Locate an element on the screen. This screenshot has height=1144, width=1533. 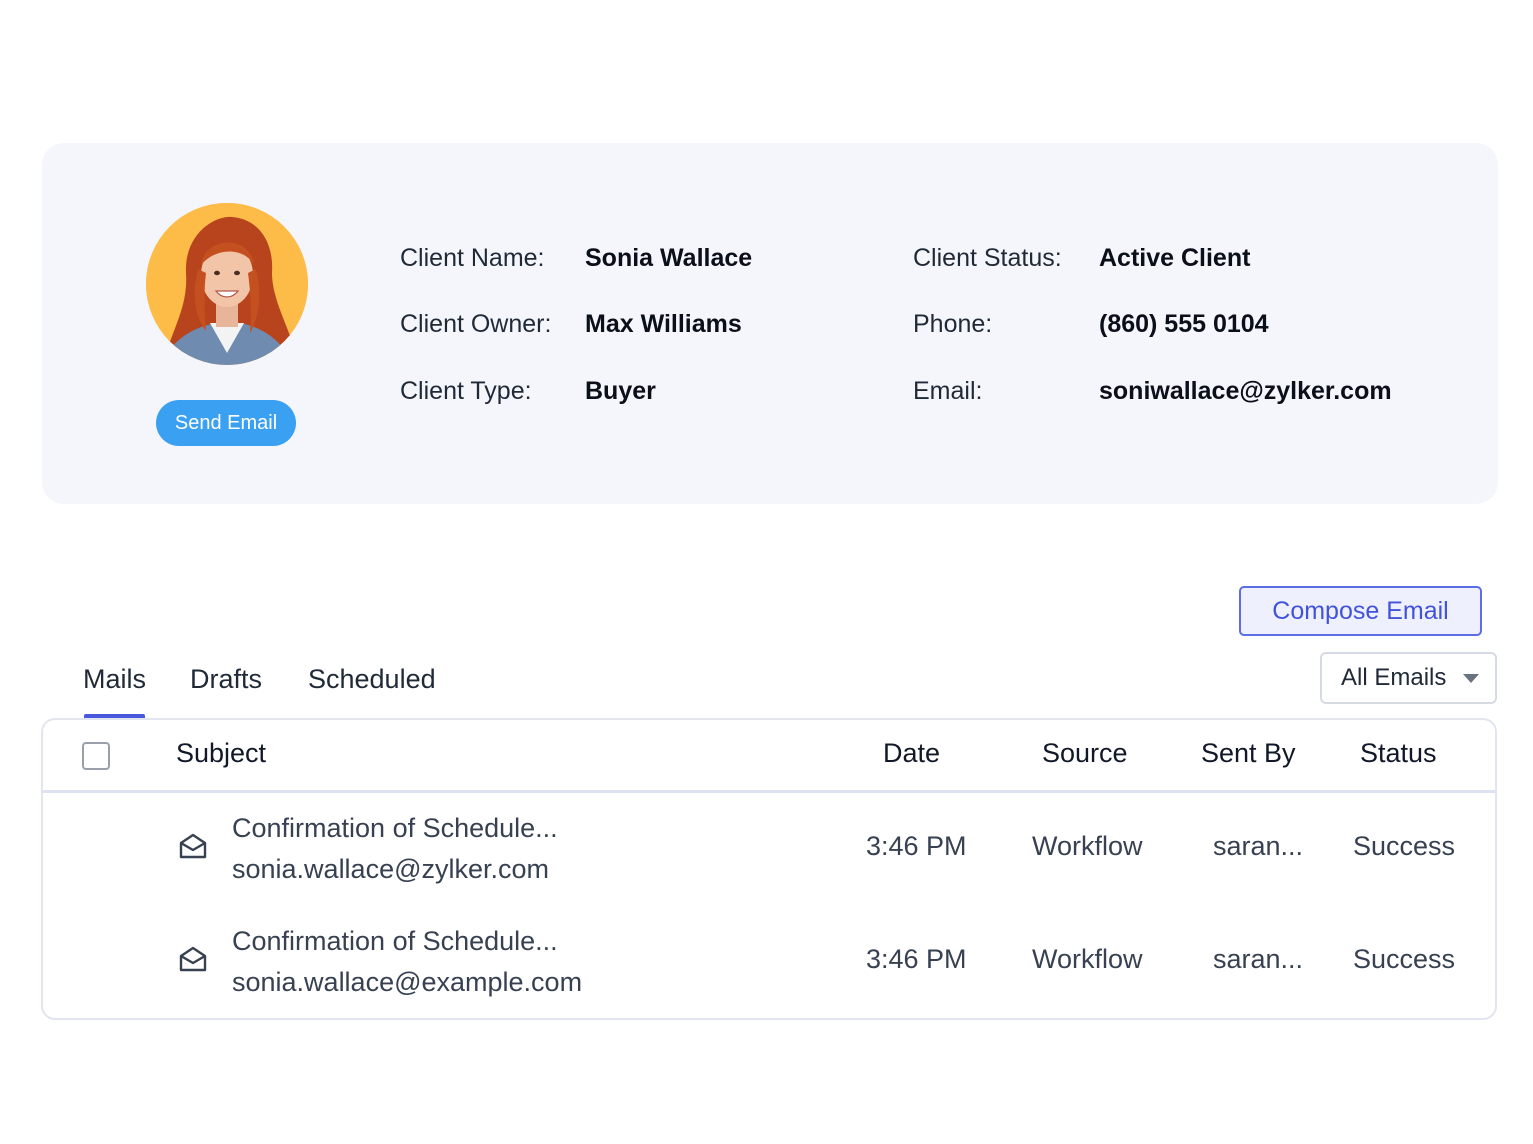
avatar-photo is located at coordinates (227, 284).